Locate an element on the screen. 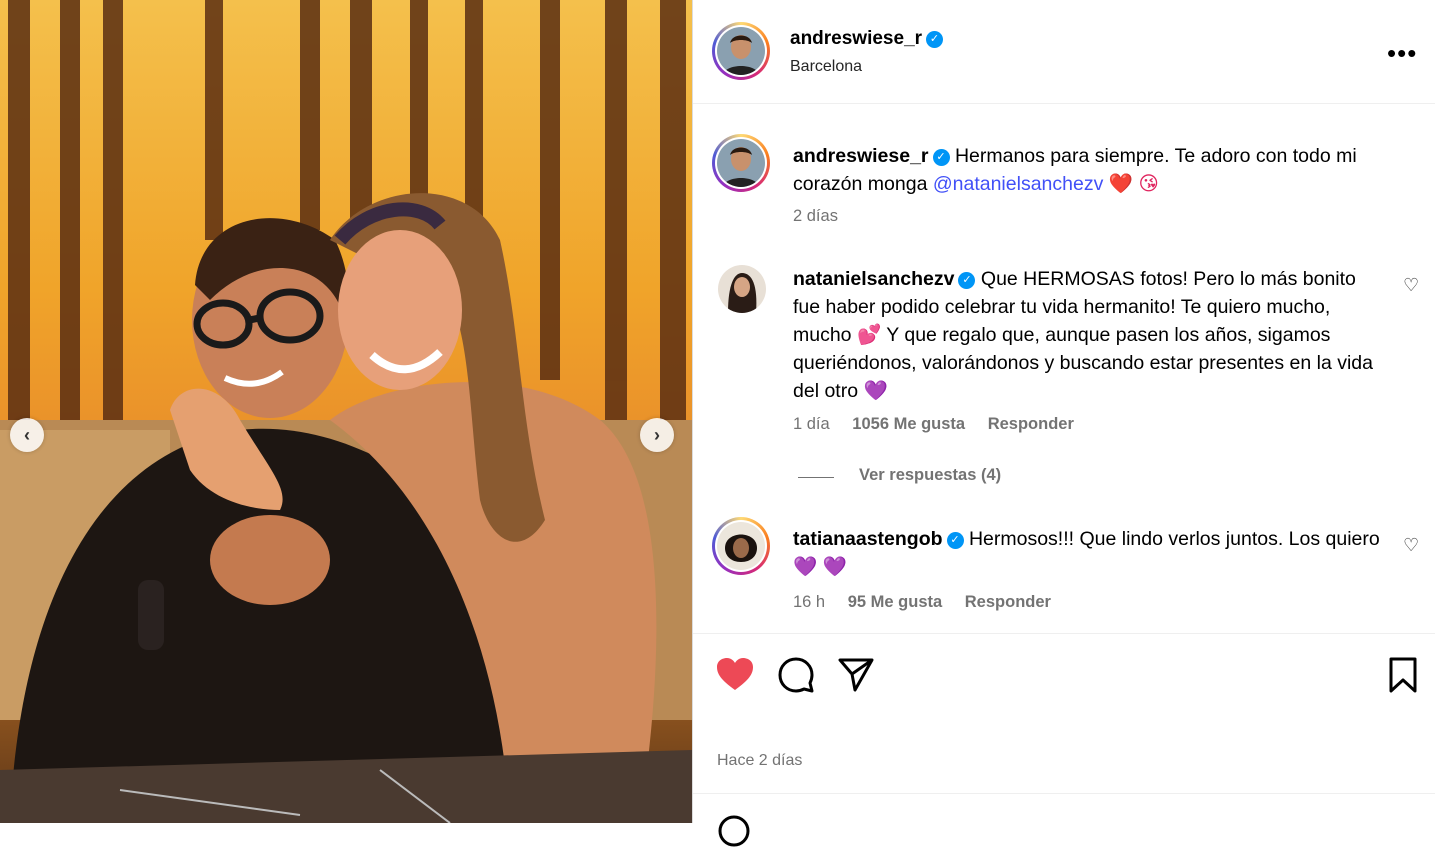  add-comment-bar is located at coordinates (1064, 820).